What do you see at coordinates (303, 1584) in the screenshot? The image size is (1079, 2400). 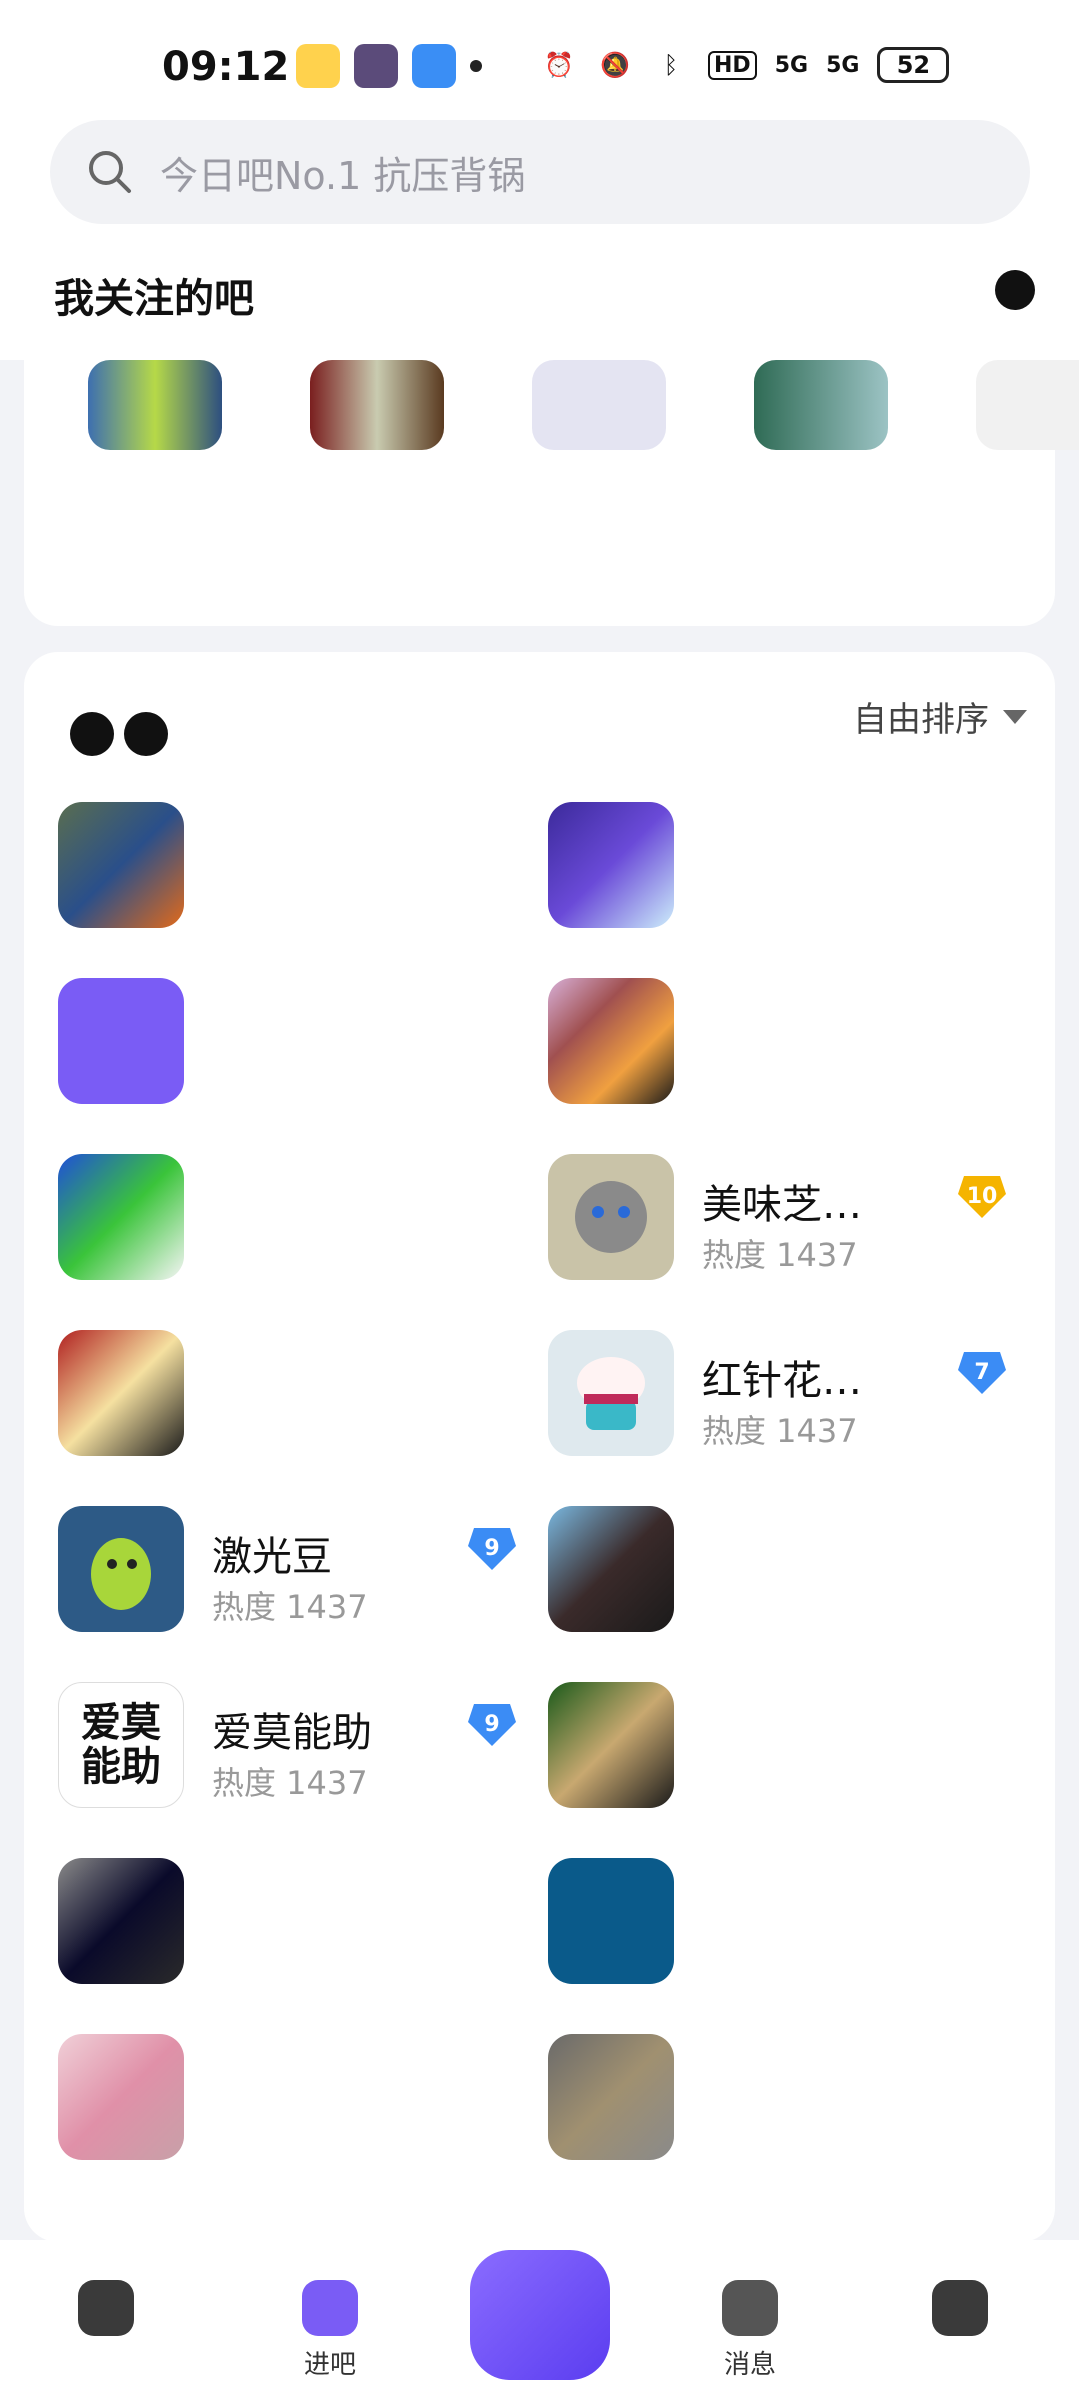 I see `bar-item: 激光豆 热度 1437 9` at bounding box center [303, 1584].